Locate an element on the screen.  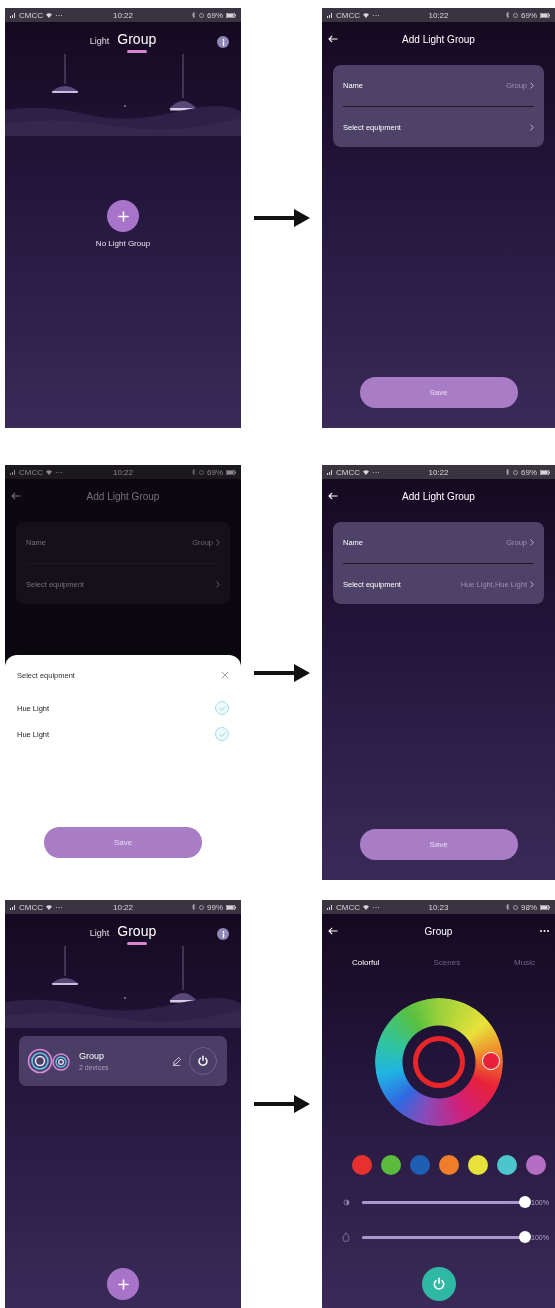
drop-icon is located at coordinates (346, 1237).